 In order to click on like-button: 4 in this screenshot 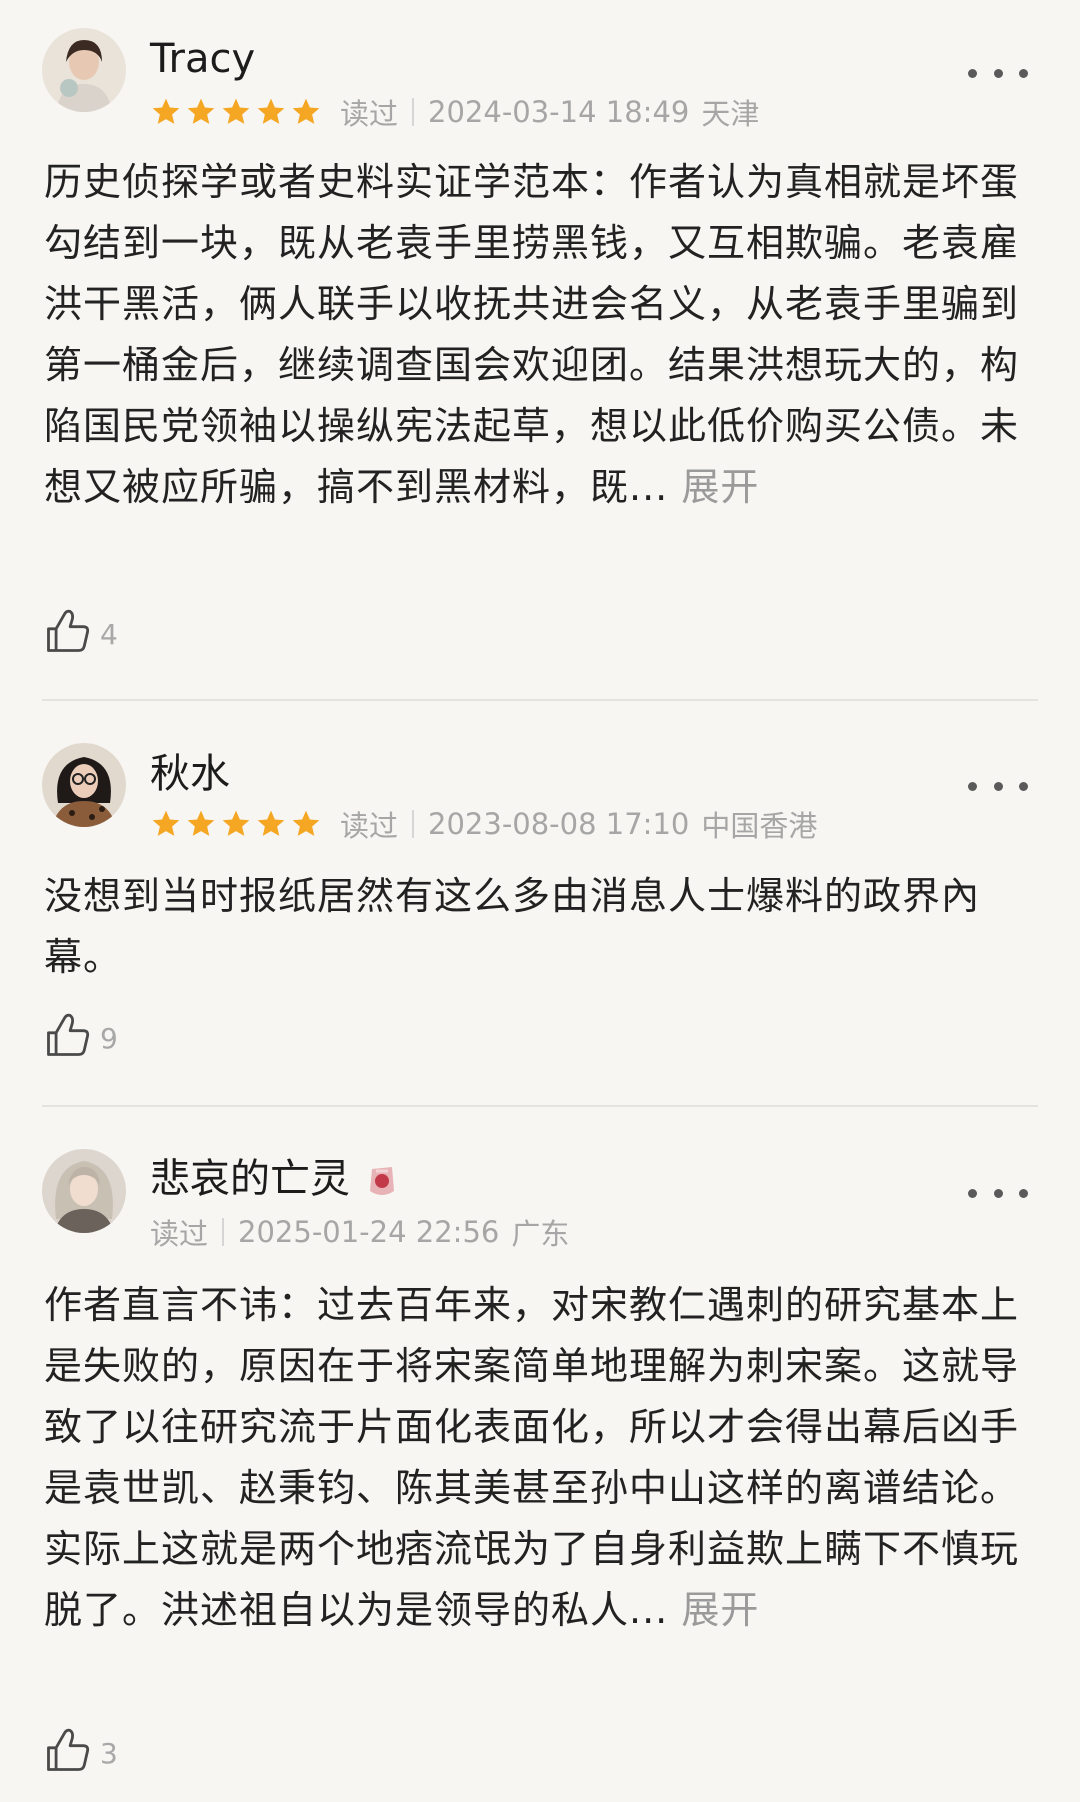, I will do `click(80, 631)`.